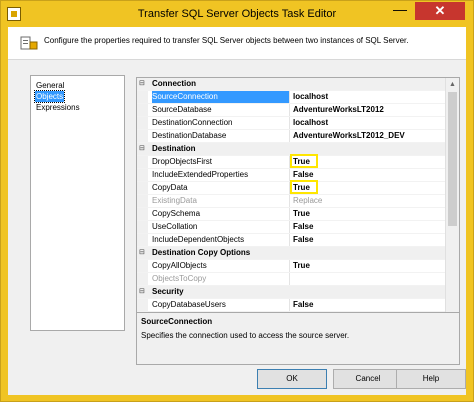  What do you see at coordinates (292, 379) in the screenshot?
I see `ok-button: OK` at bounding box center [292, 379].